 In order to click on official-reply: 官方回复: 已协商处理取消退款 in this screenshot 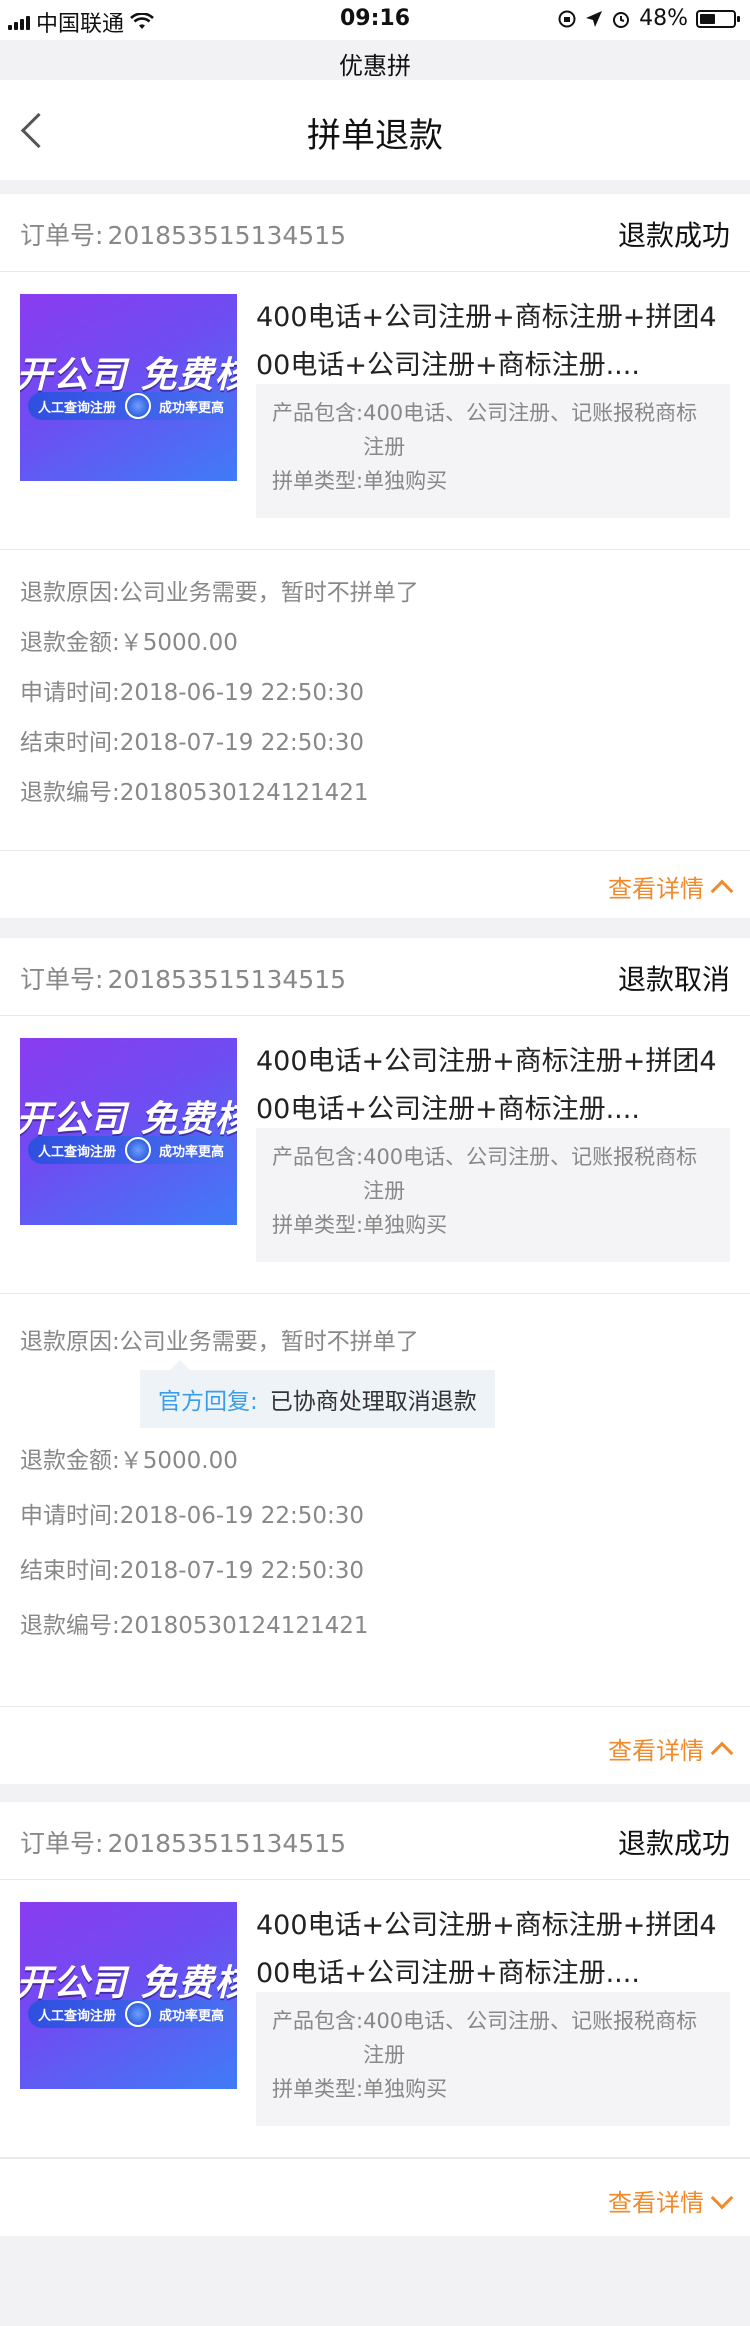, I will do `click(317, 1394)`.